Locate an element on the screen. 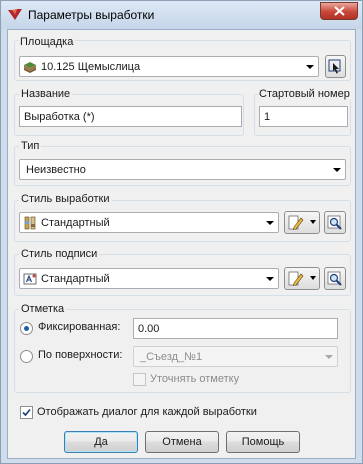 The image size is (363, 464). cancel-button: Отмена is located at coordinates (182, 442).